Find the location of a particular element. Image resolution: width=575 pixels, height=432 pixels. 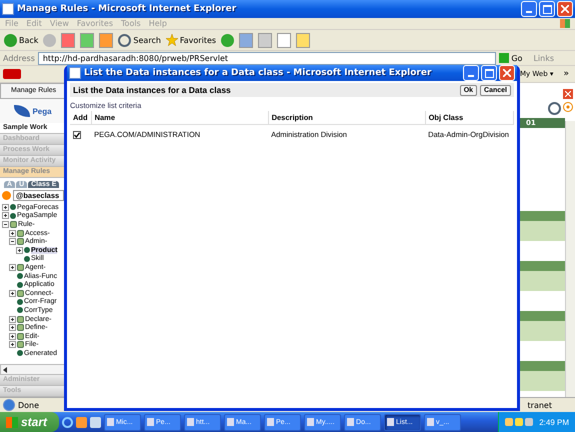

maximize-button is located at coordinates (489, 73).